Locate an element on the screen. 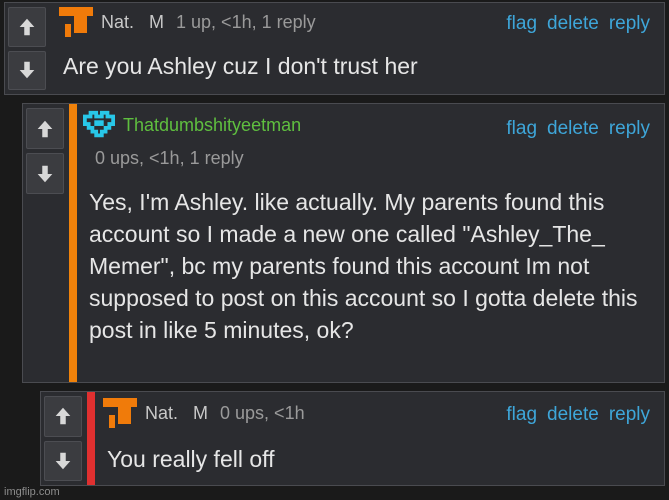  comment-meta: 1 up, <1h, 1 reply is located at coordinates (246, 21).